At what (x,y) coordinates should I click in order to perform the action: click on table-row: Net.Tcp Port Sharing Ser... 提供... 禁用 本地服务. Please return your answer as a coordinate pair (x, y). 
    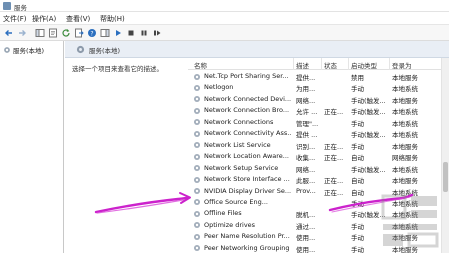
    Looking at the image, I should click on (318, 76).